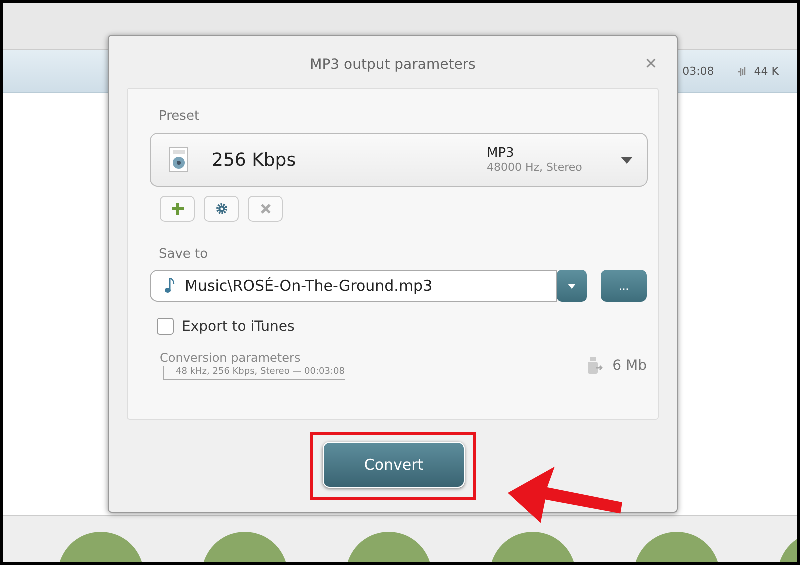 The width and height of the screenshot is (800, 565). What do you see at coordinates (394, 465) in the screenshot?
I see `convert-button: Convert` at bounding box center [394, 465].